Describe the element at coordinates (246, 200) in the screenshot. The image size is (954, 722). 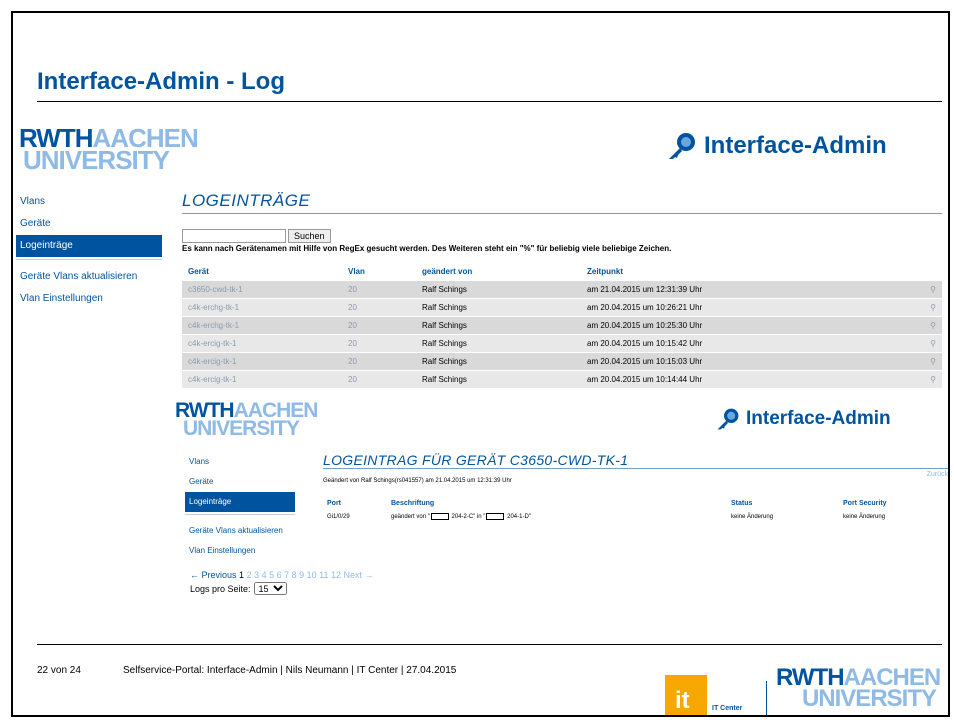
I see `log-heading: LOGEINTRÄGE` at that location.